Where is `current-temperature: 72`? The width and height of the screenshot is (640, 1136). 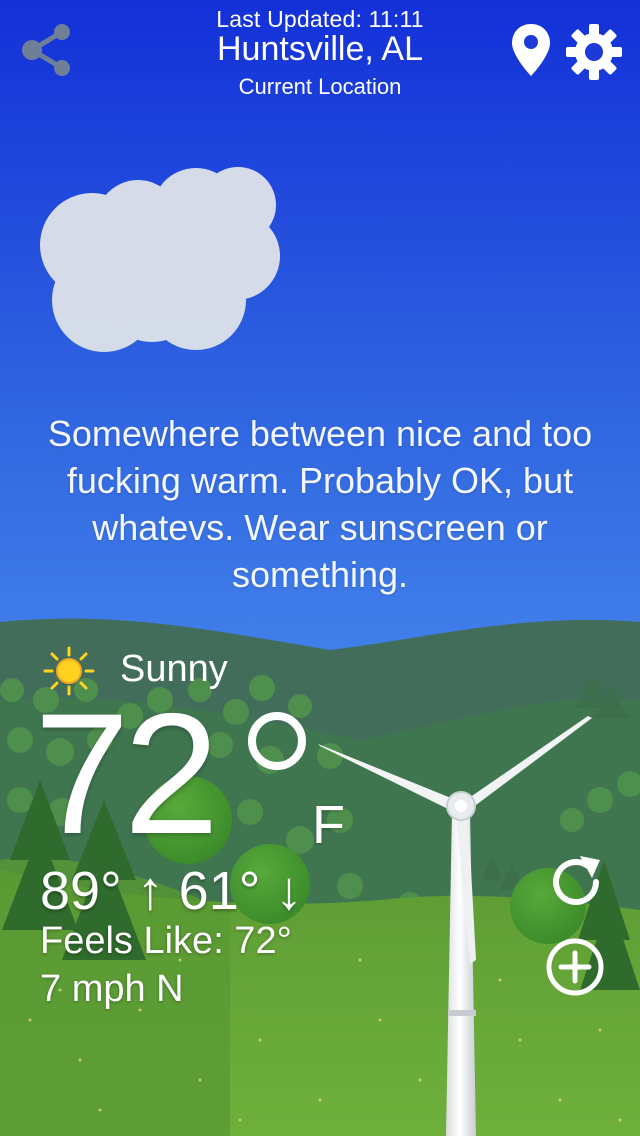 current-temperature: 72 is located at coordinates (126, 774).